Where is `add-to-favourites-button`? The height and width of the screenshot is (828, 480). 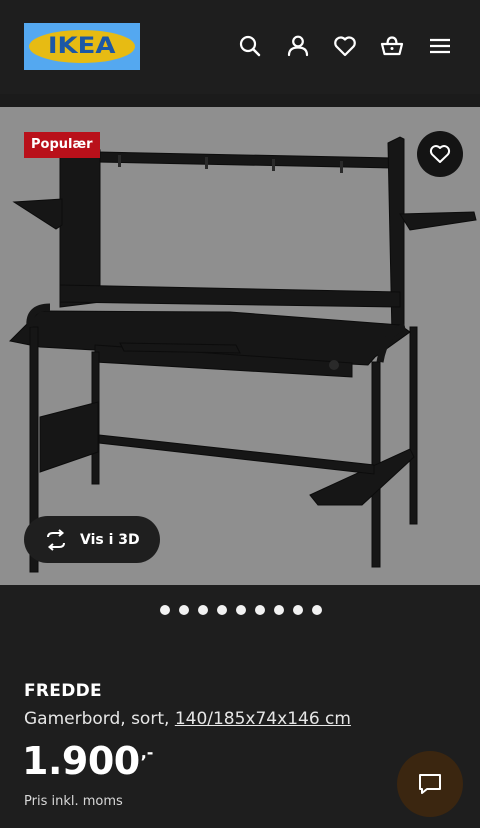 add-to-favourites-button is located at coordinates (440, 154).